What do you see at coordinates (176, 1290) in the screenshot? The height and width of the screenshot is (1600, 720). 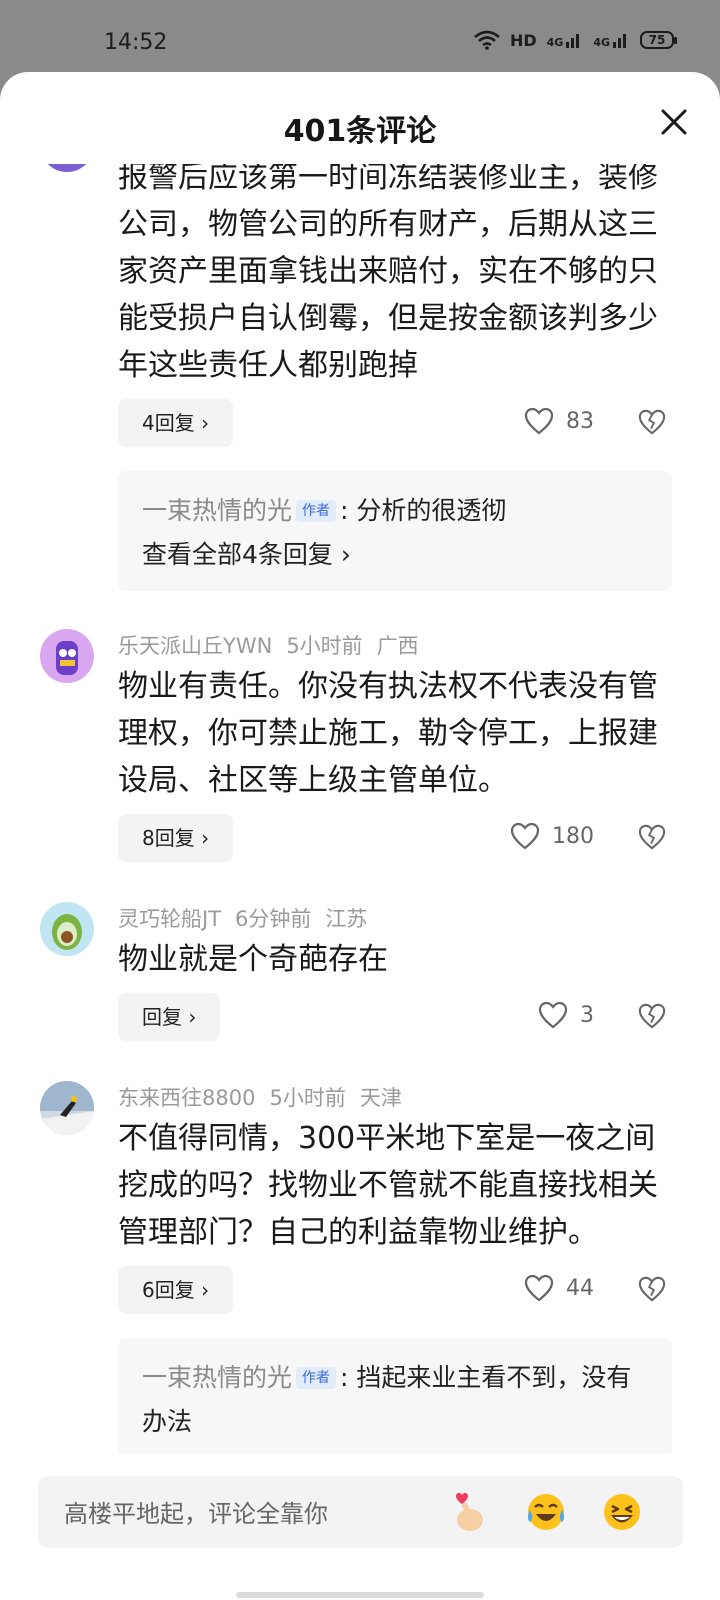 I see `reply-button: 6回复 ›` at bounding box center [176, 1290].